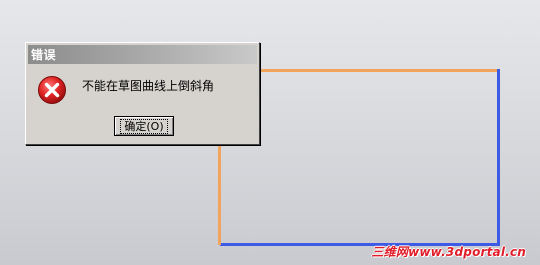  What do you see at coordinates (52, 90) in the screenshot?
I see `error-icon` at bounding box center [52, 90].